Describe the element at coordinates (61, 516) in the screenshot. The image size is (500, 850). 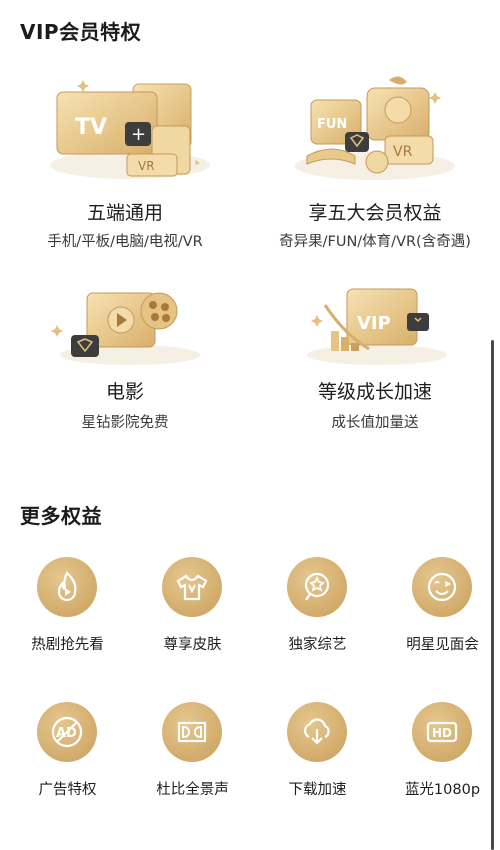
I see `more-benefits-title: 更多权益` at that location.